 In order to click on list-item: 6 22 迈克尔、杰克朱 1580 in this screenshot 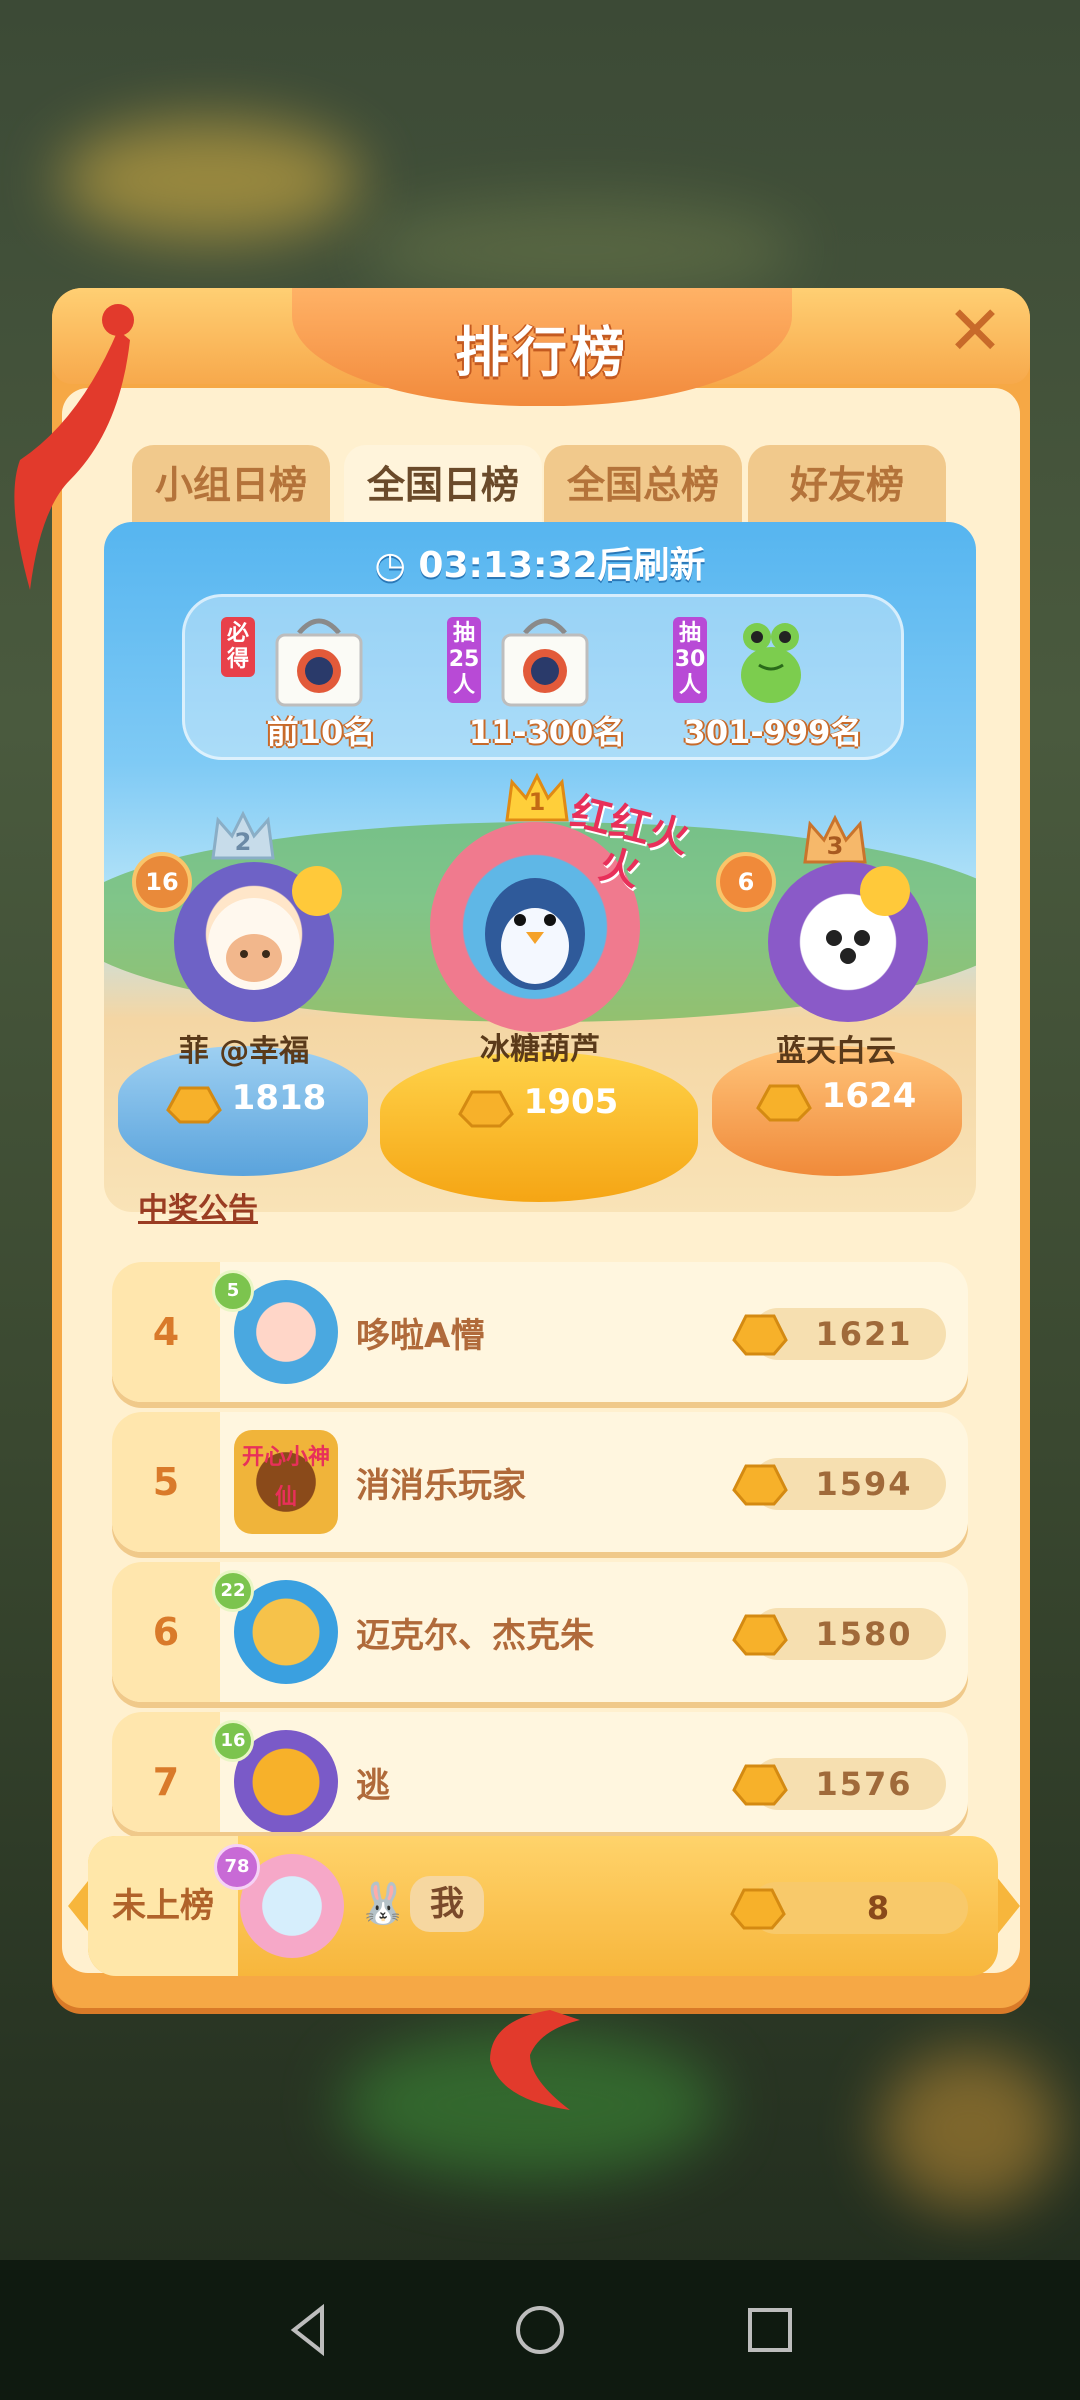, I will do `click(540, 1632)`.